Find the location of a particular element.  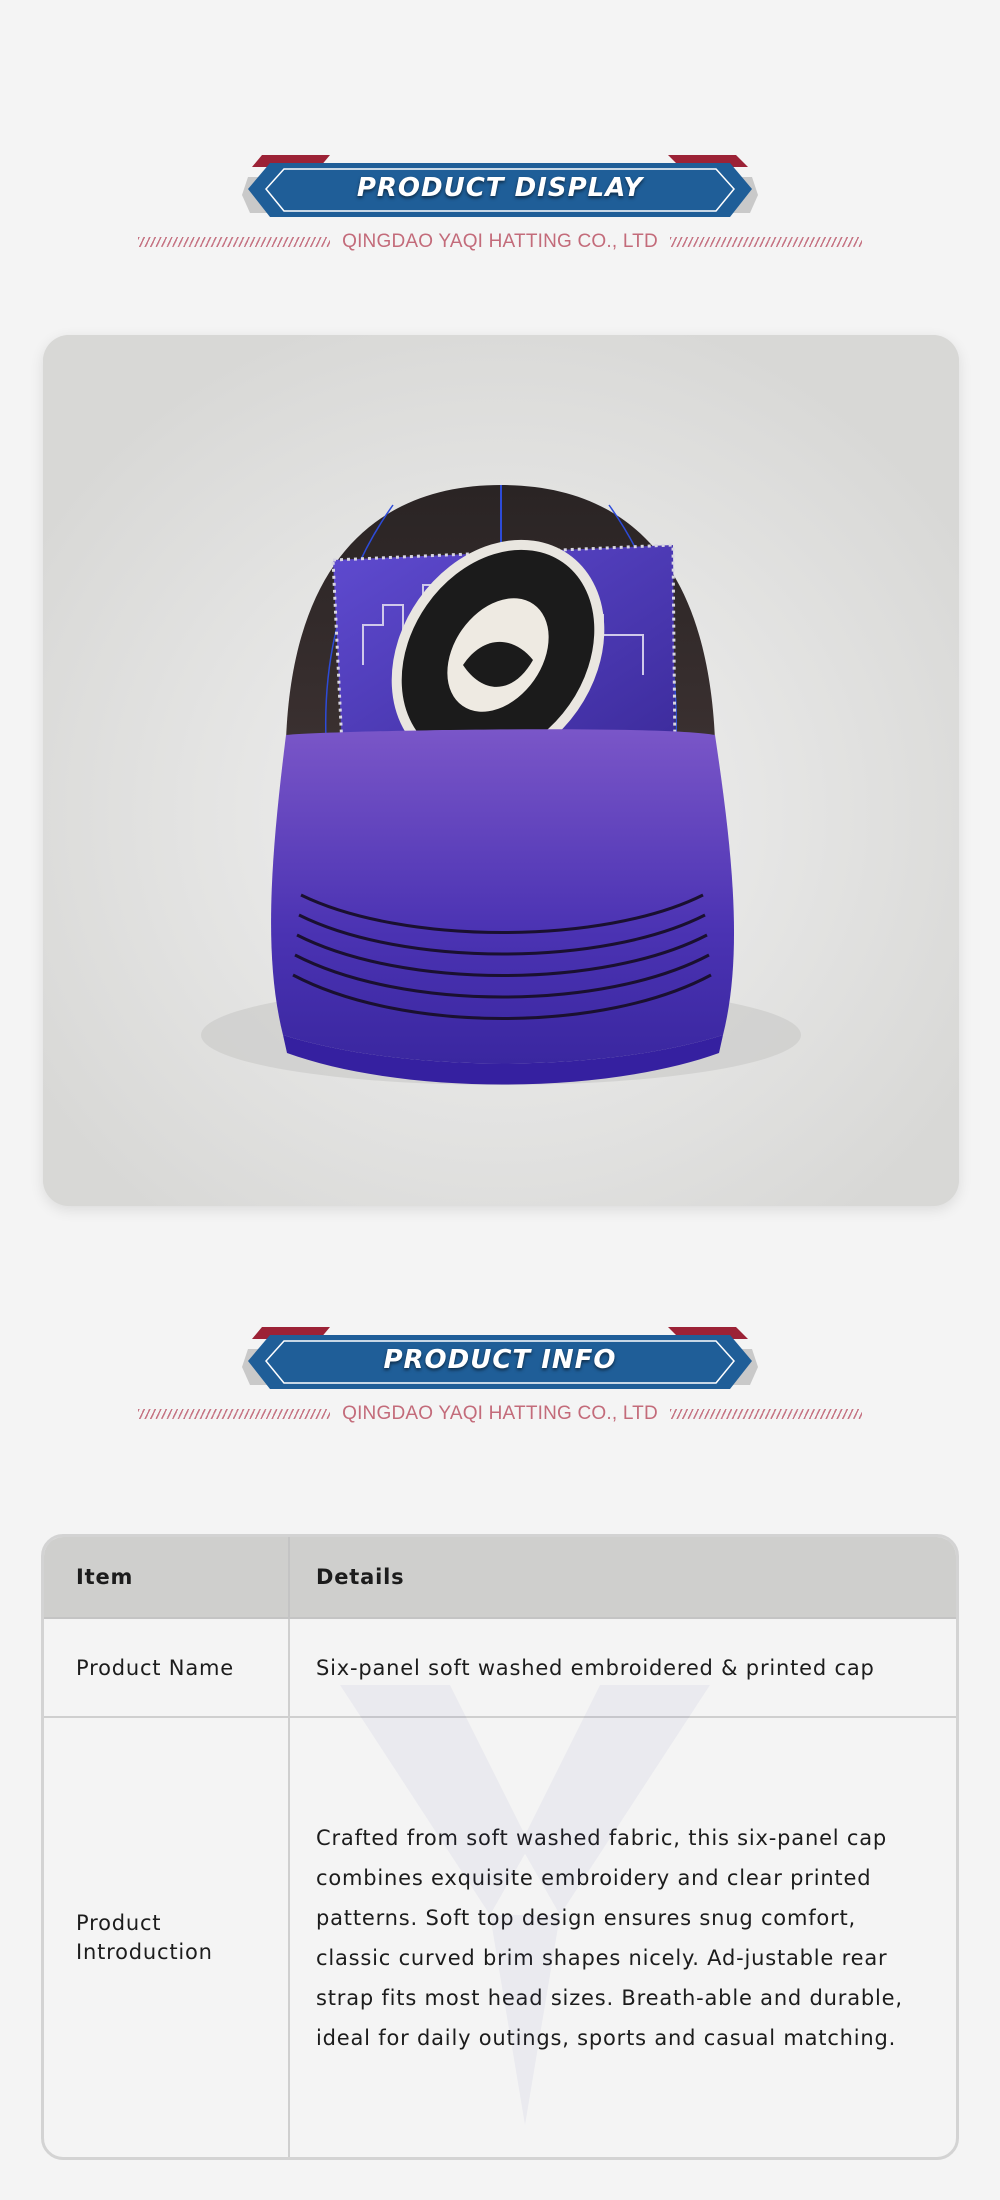

section-title-display: PRODUCT DISPLAY is located at coordinates (500, 188).